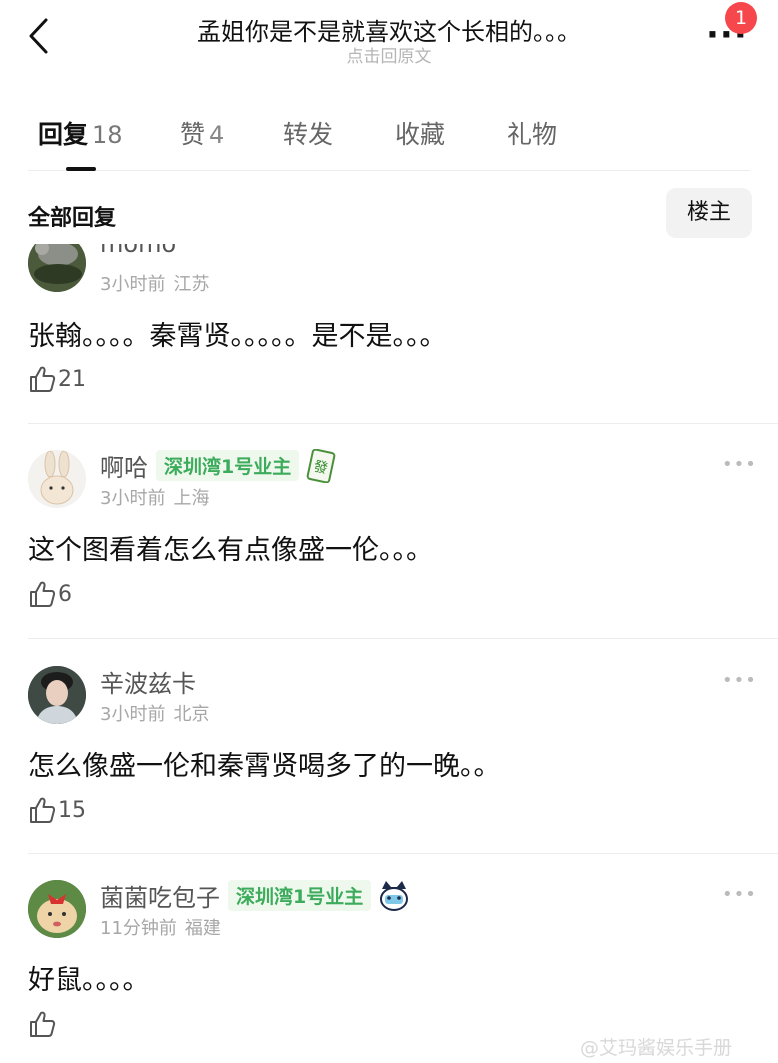  I want to click on name-row: 辛波兹卡, so click(148, 681).